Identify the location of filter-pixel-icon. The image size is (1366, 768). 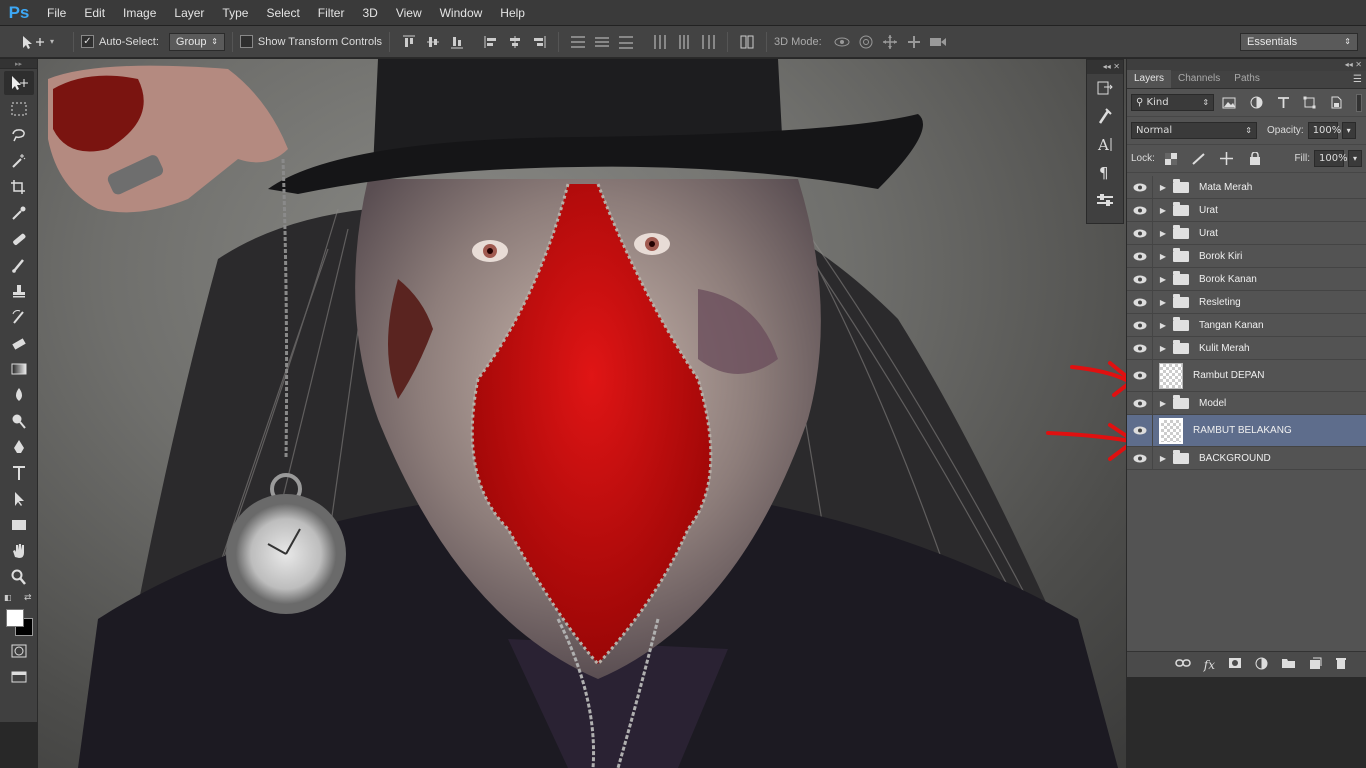
(1229, 103).